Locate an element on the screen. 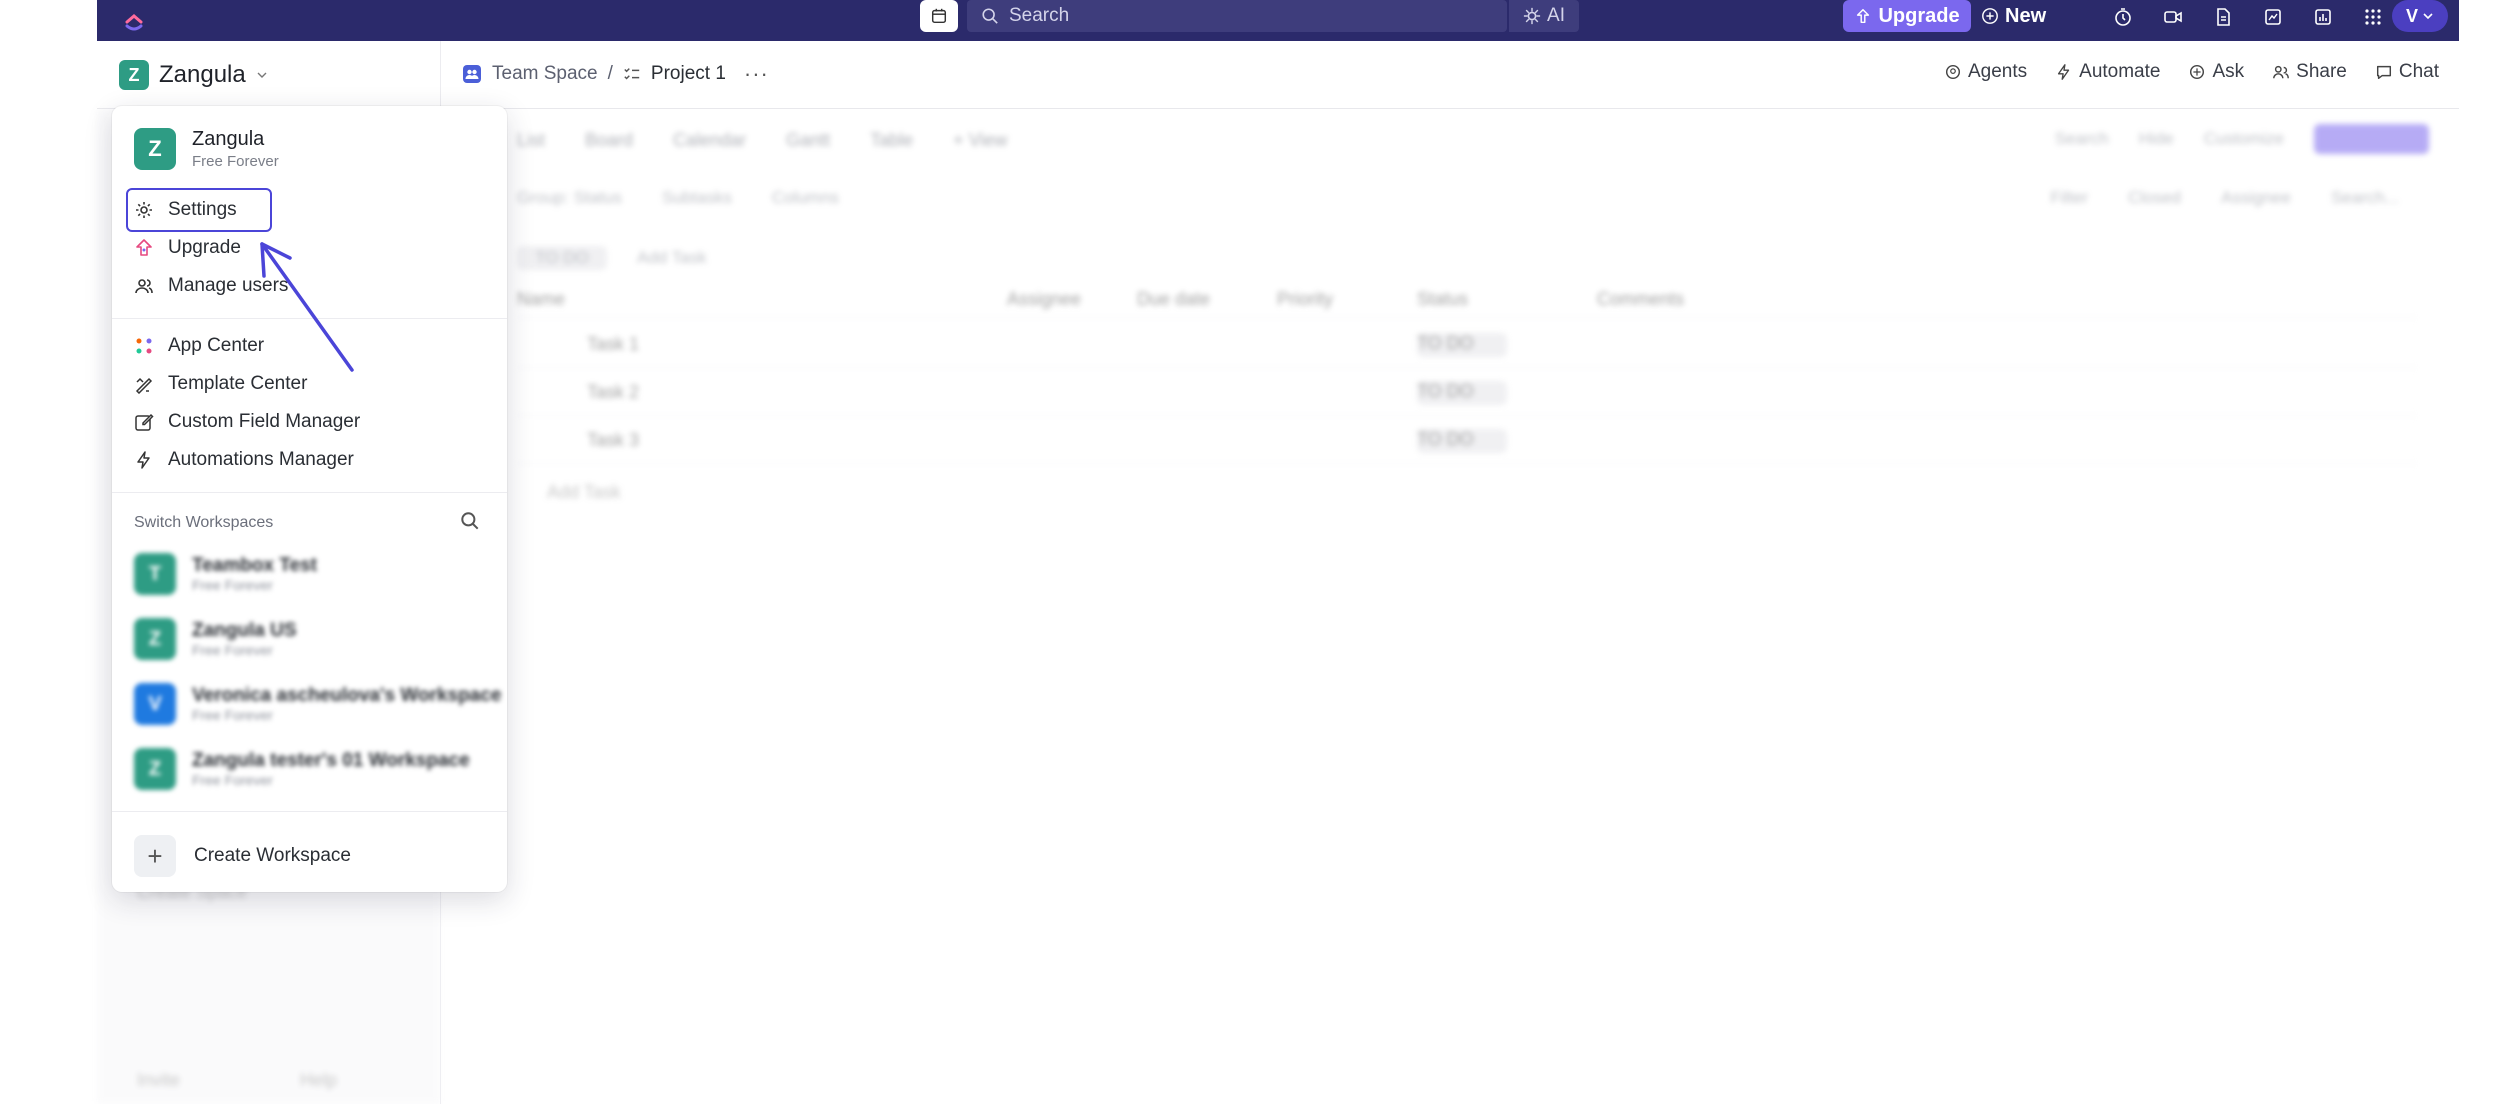  table-row: Task 3 TO DO is located at coordinates (1467, 441).